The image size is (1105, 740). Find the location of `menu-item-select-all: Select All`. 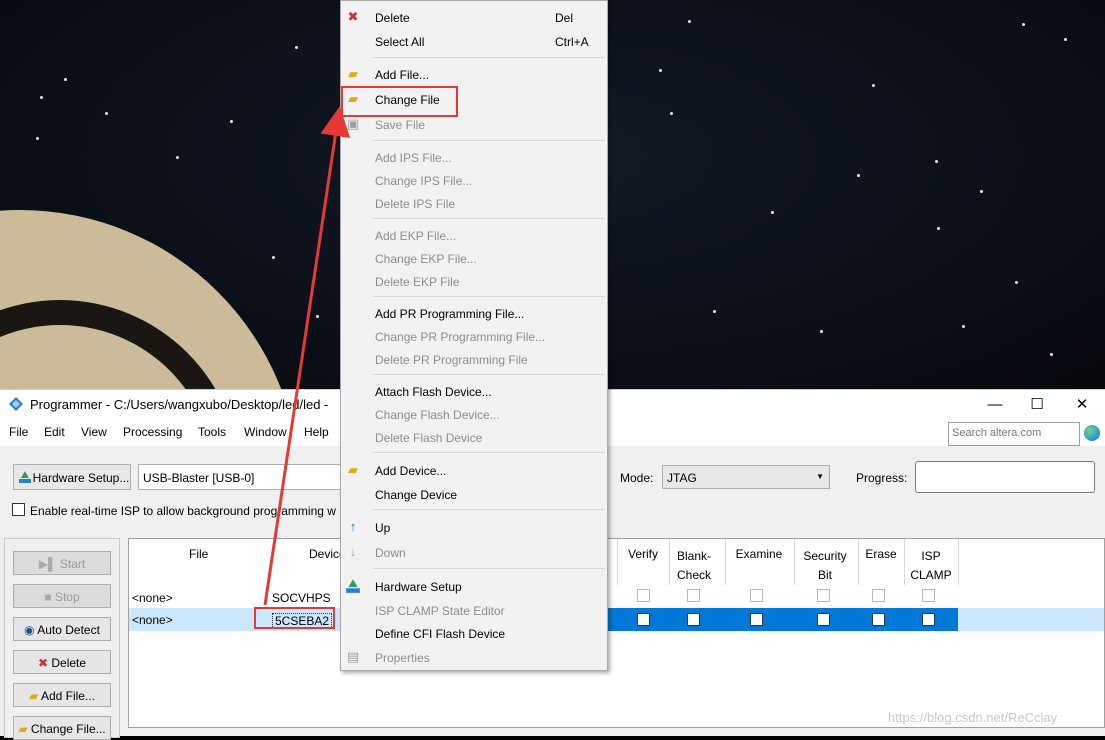

menu-item-select-all: Select All is located at coordinates (399, 42).